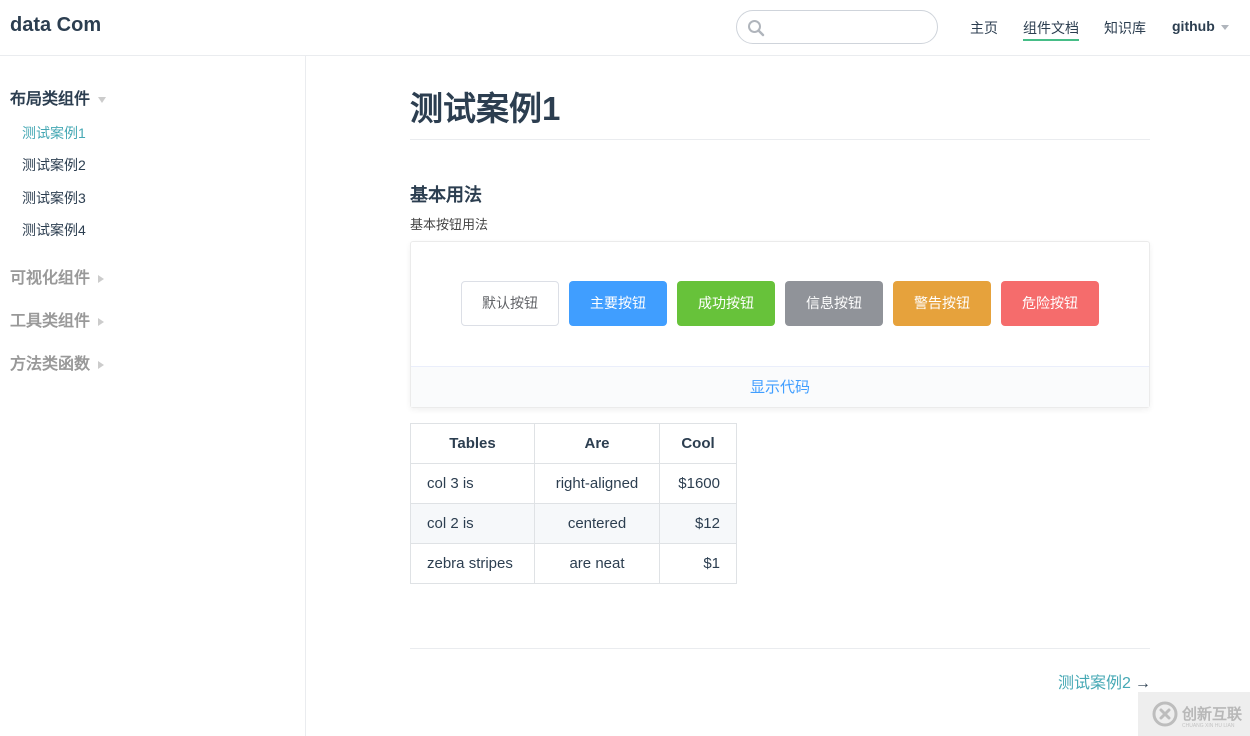 The height and width of the screenshot is (736, 1250). Describe the element at coordinates (942, 303) in the screenshot. I see `warning-button: 警告按钮` at that location.